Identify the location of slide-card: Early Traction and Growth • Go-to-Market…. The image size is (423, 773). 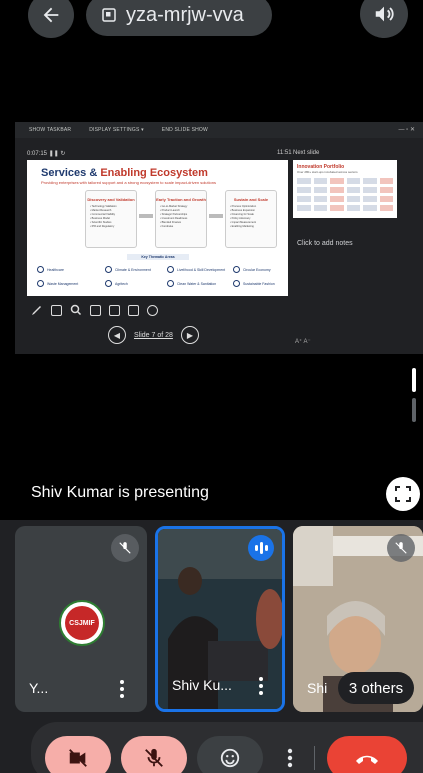
(181, 219).